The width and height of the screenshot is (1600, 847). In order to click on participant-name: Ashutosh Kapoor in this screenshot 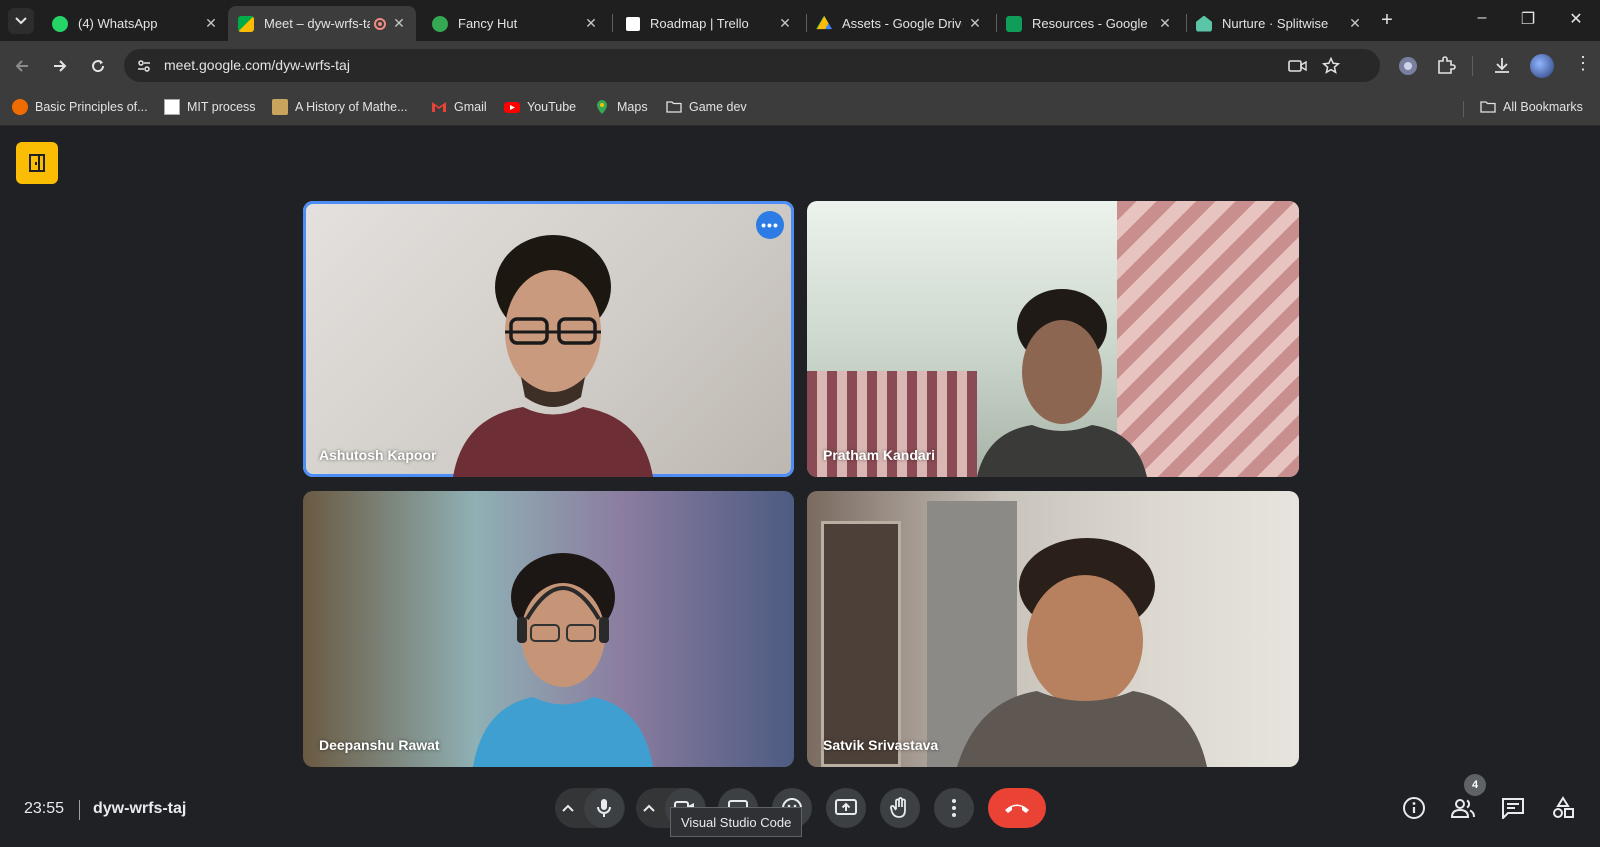, I will do `click(378, 455)`.